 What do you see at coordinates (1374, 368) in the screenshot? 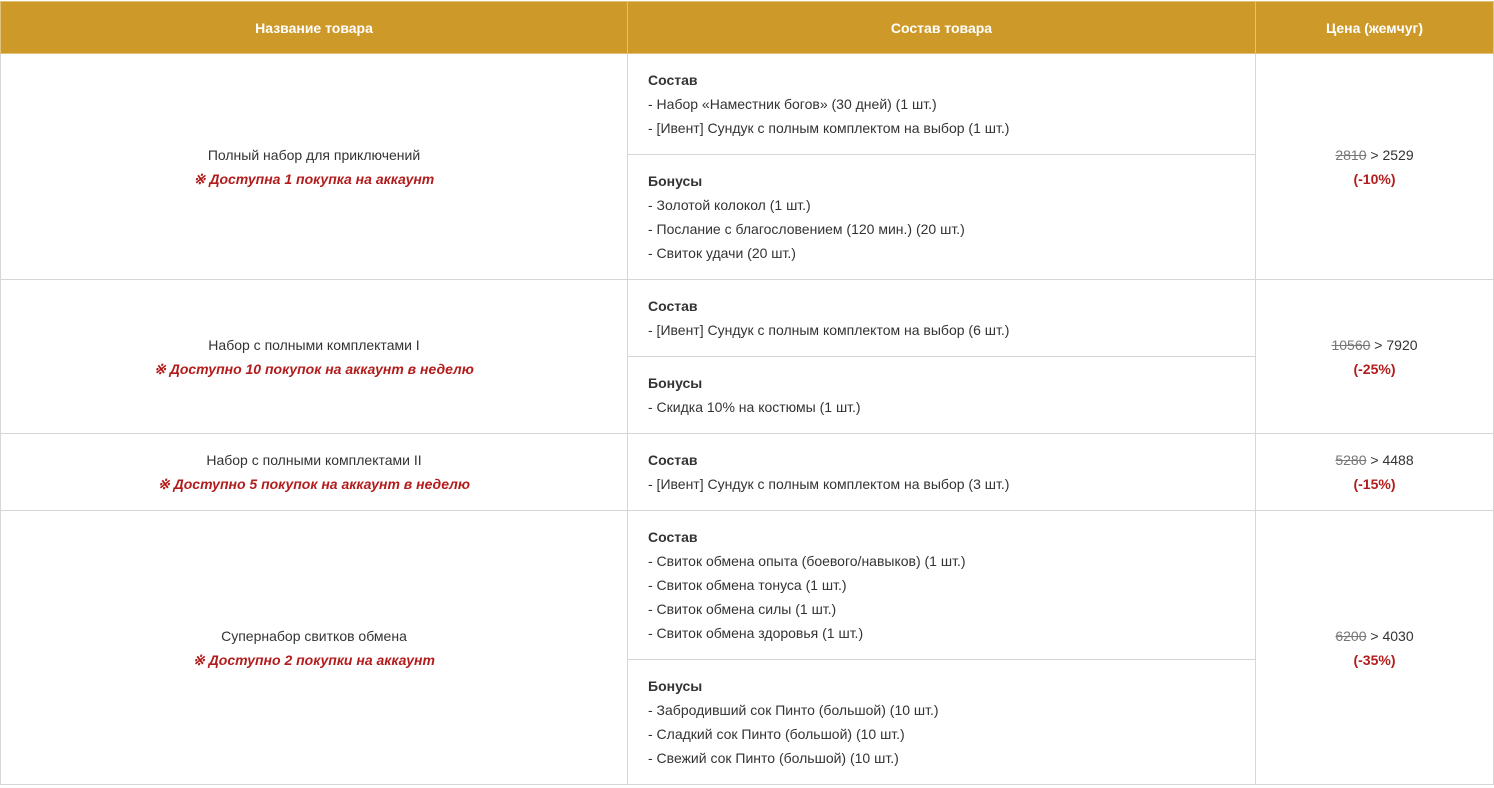
I see `discount-badge: (-25%)` at bounding box center [1374, 368].